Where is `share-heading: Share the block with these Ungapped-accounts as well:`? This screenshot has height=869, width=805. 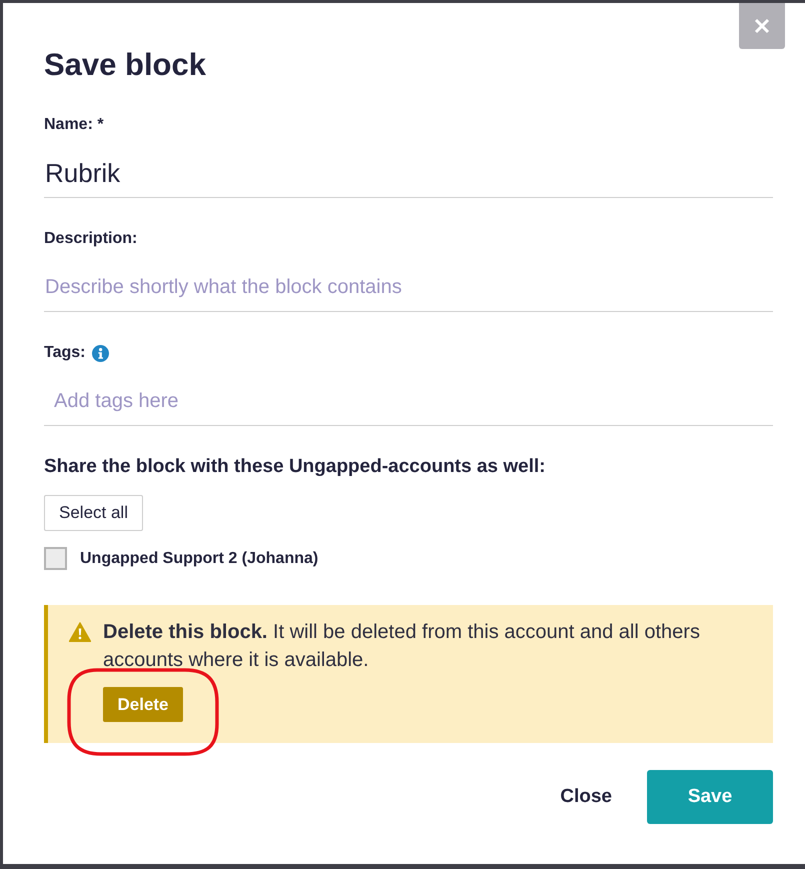
share-heading: Share the block with these Ungapped-accounts as well: is located at coordinates (295, 467).